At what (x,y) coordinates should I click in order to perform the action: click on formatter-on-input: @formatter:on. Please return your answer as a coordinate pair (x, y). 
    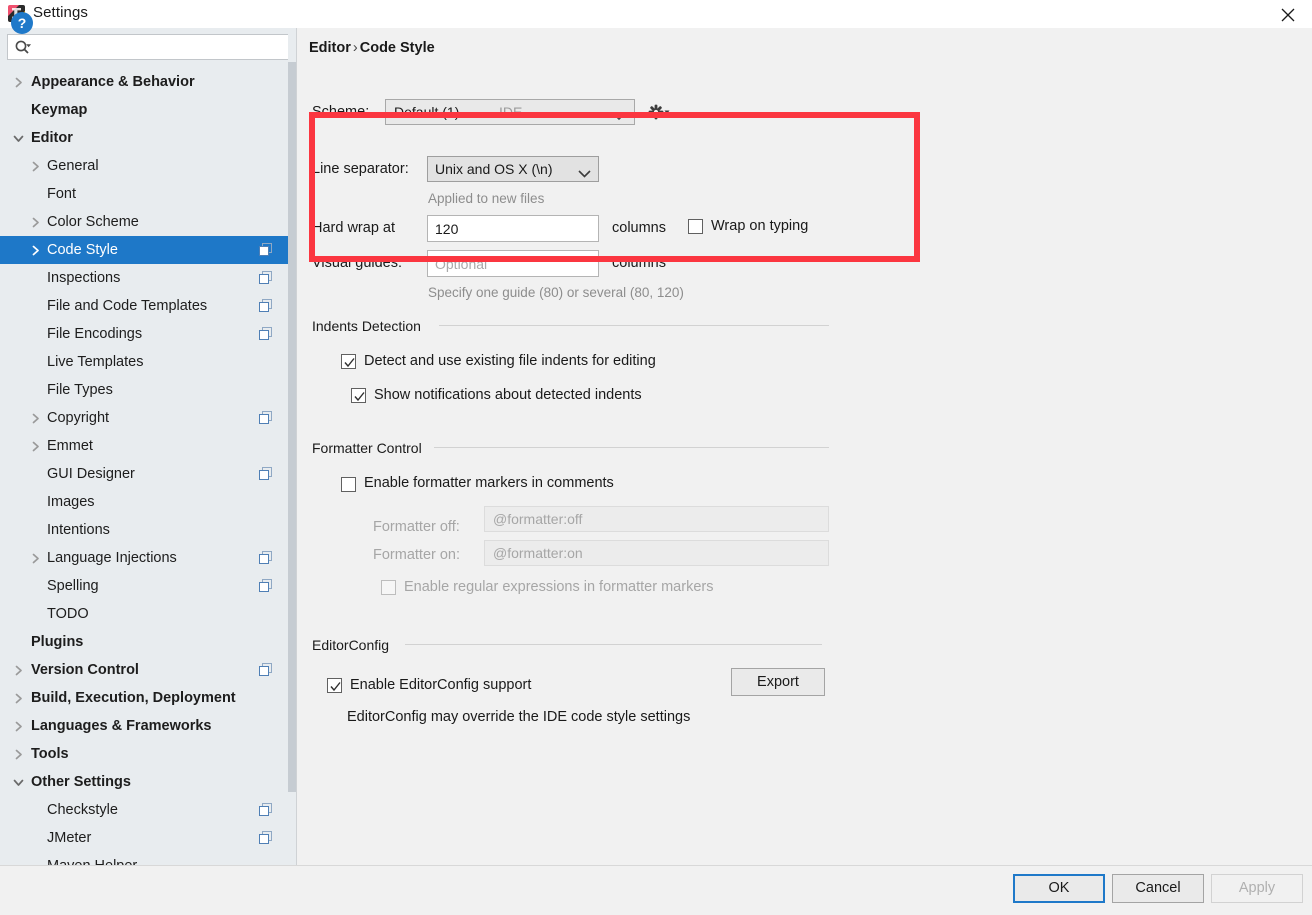
    Looking at the image, I should click on (656, 553).